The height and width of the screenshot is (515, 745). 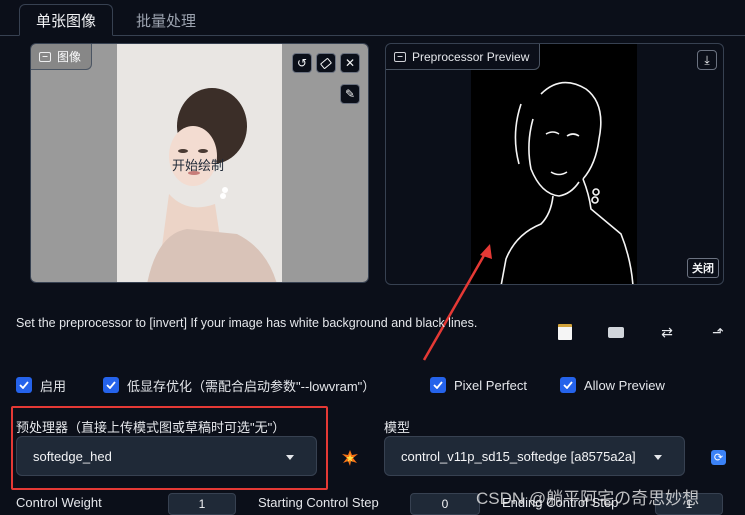 I want to click on brush-button: ✎, so click(x=350, y=94).